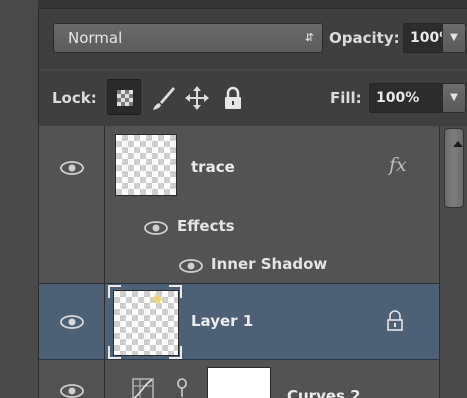  What do you see at coordinates (398, 98) in the screenshot?
I see `fill-value: 100%` at bounding box center [398, 98].